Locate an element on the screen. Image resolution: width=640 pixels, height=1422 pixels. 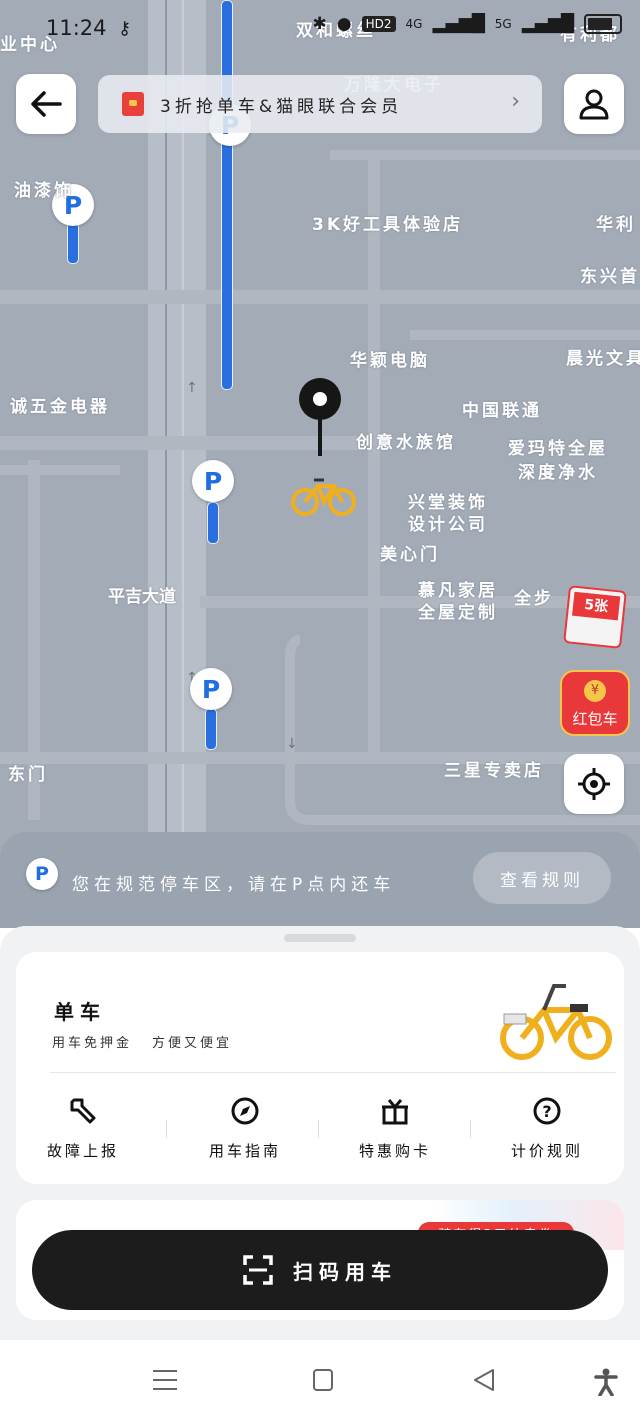
parking-hint: 您在规范停车区，请在P点内还车 is located at coordinates (234, 885).